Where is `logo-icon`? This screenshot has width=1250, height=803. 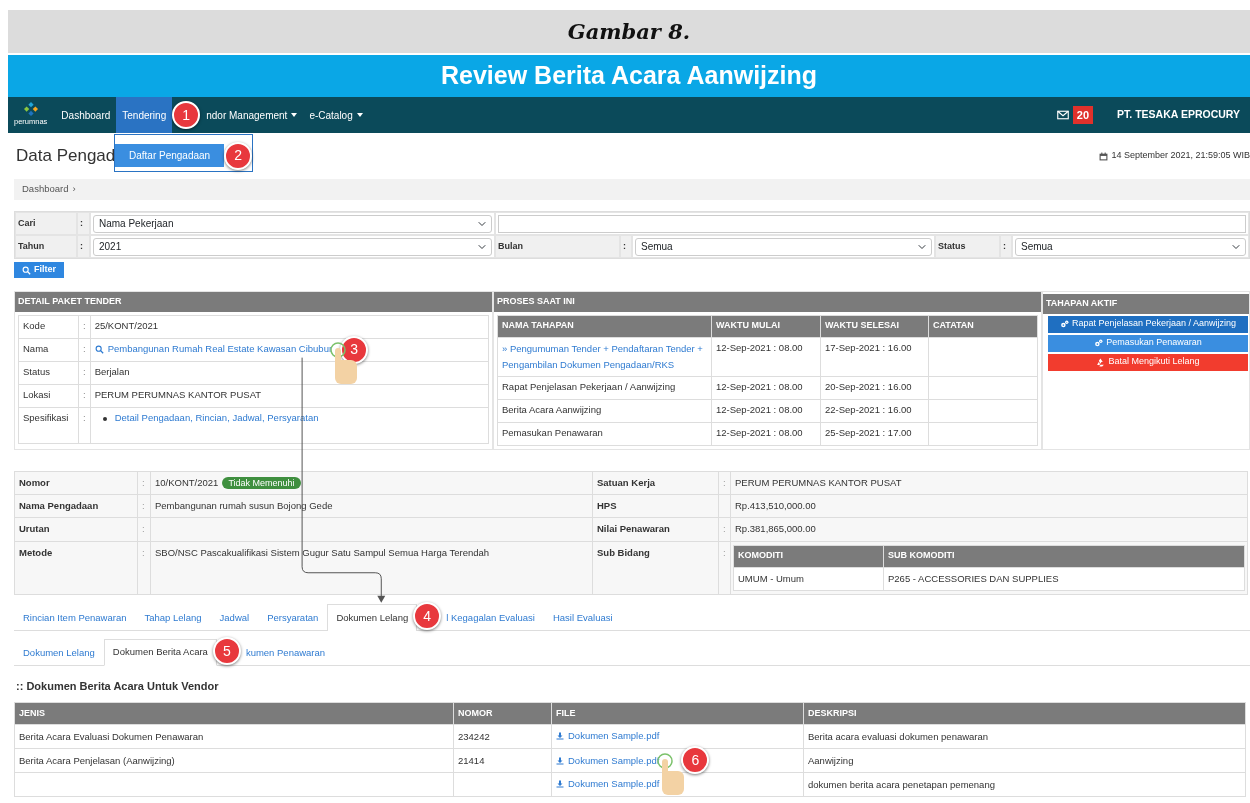 logo-icon is located at coordinates (30, 109).